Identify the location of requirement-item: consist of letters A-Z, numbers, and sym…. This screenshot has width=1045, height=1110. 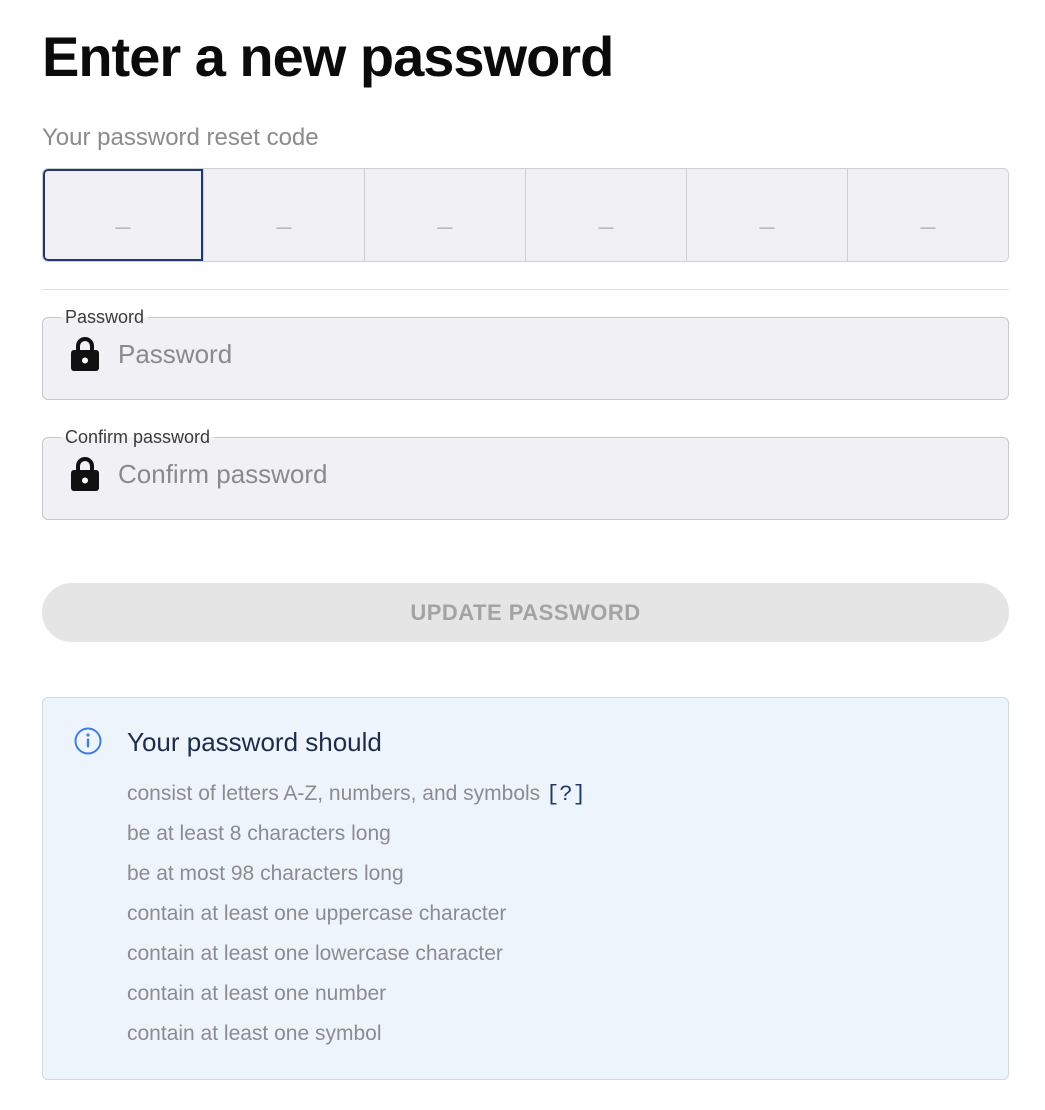
(356, 794).